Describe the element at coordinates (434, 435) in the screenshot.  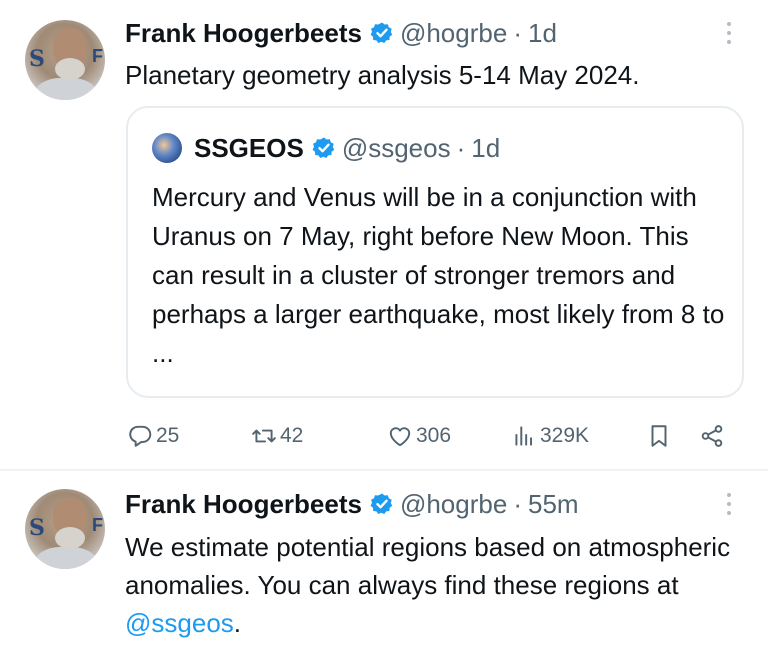
I see `like-count: 306` at that location.